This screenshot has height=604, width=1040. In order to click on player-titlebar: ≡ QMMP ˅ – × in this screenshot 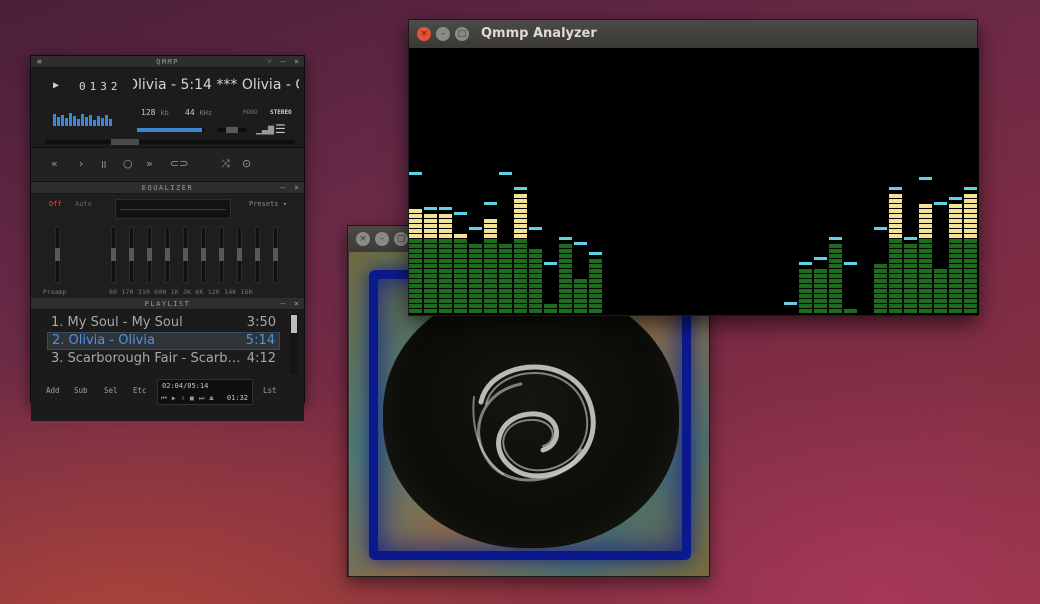, I will do `click(167, 62)`.